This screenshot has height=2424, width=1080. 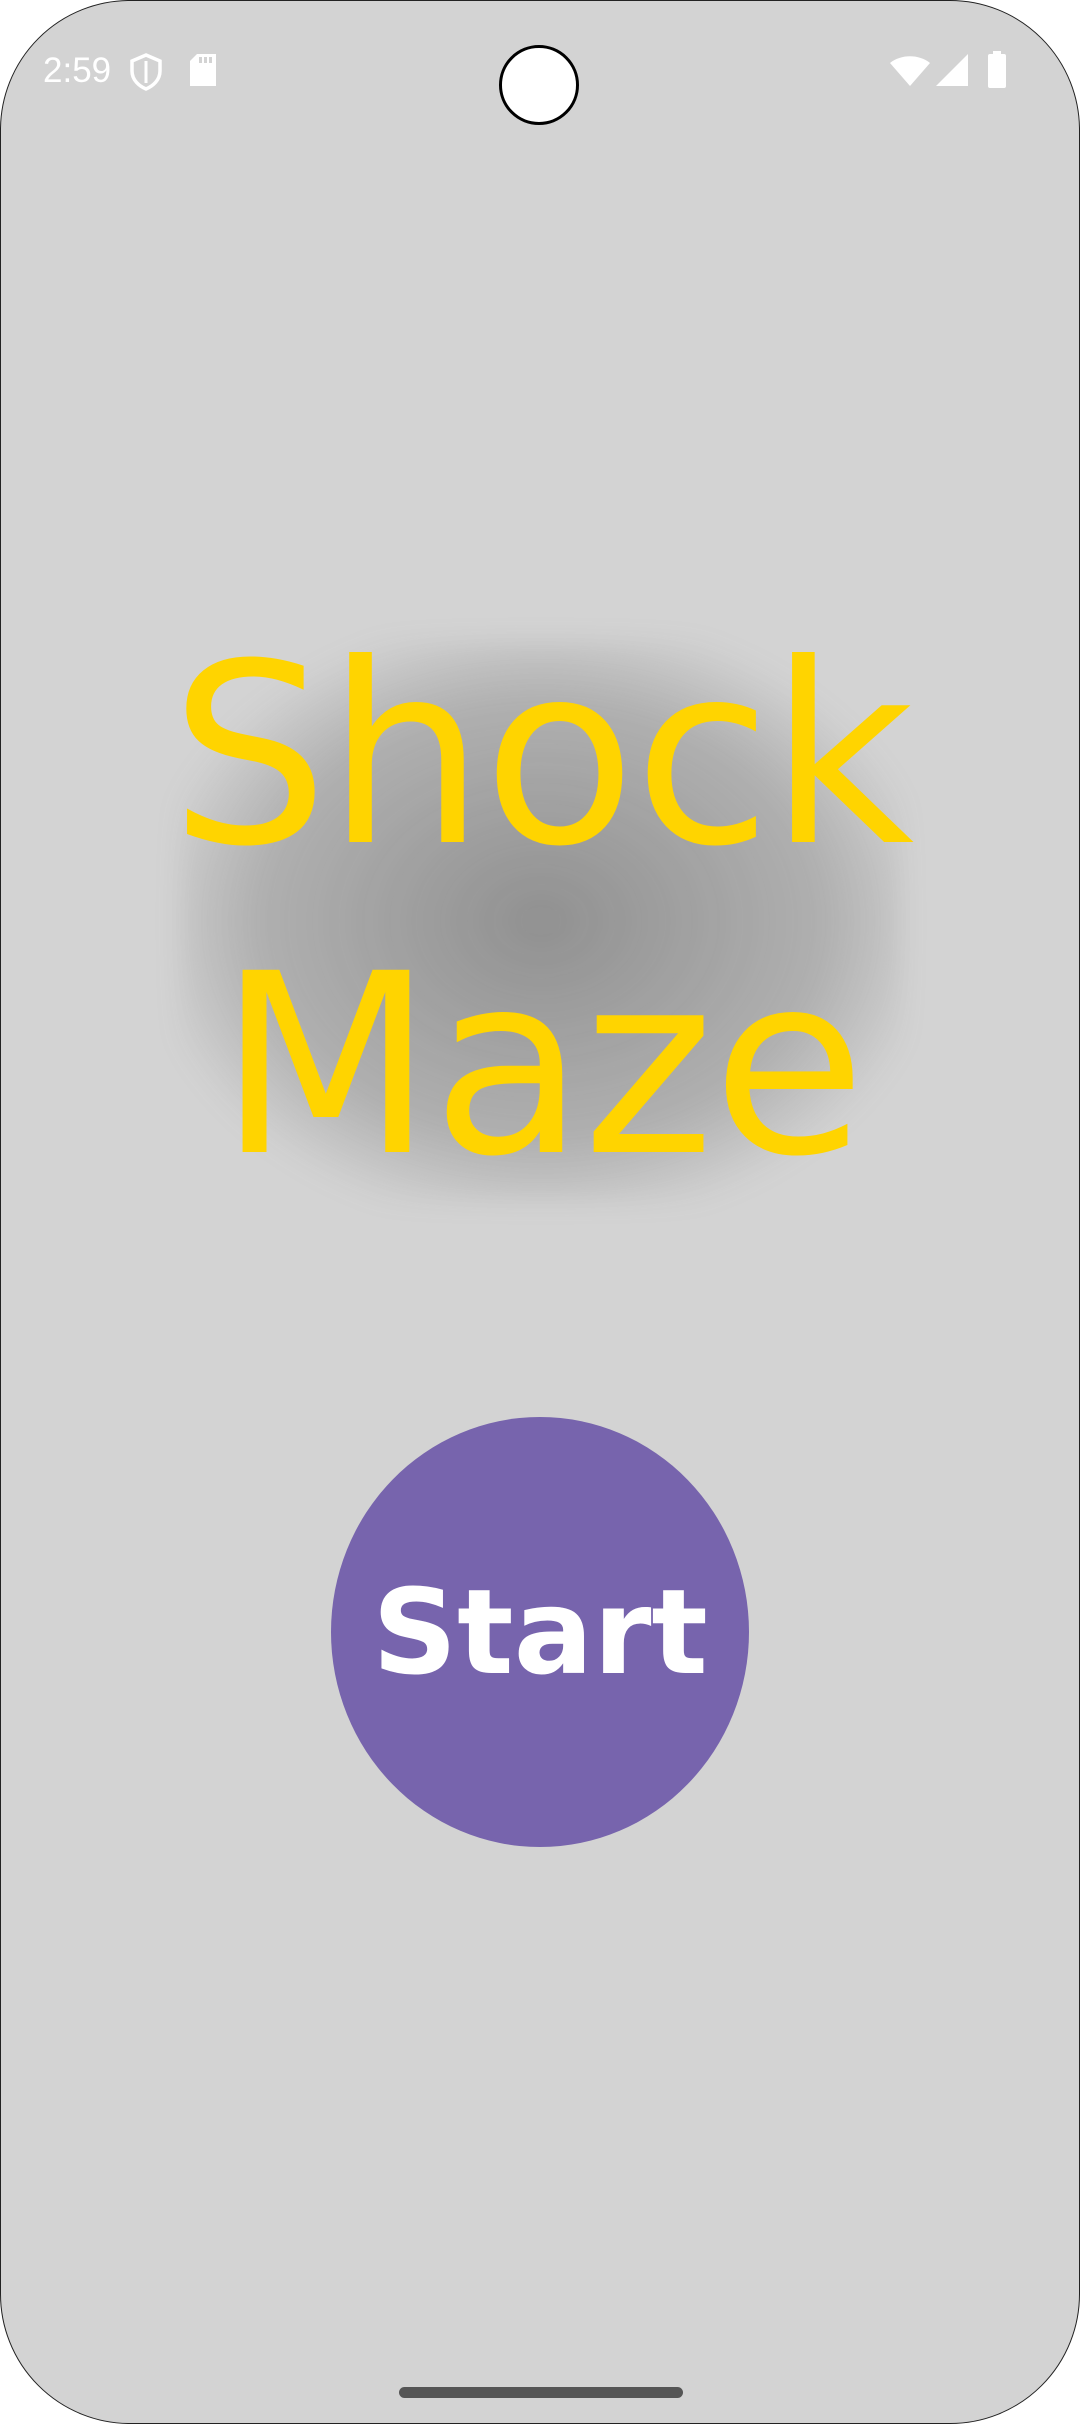 What do you see at coordinates (541, 755) in the screenshot?
I see `game-title-line-1: Shock` at bounding box center [541, 755].